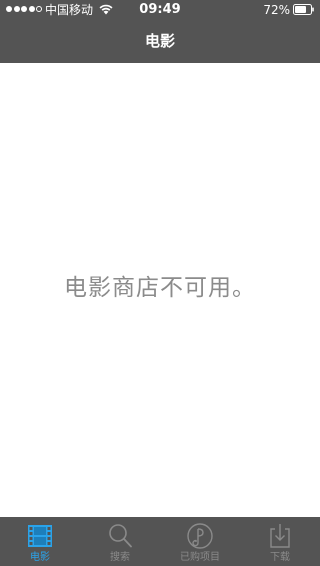 This screenshot has width=320, height=566. I want to click on tab-label: 电影, so click(40, 557).